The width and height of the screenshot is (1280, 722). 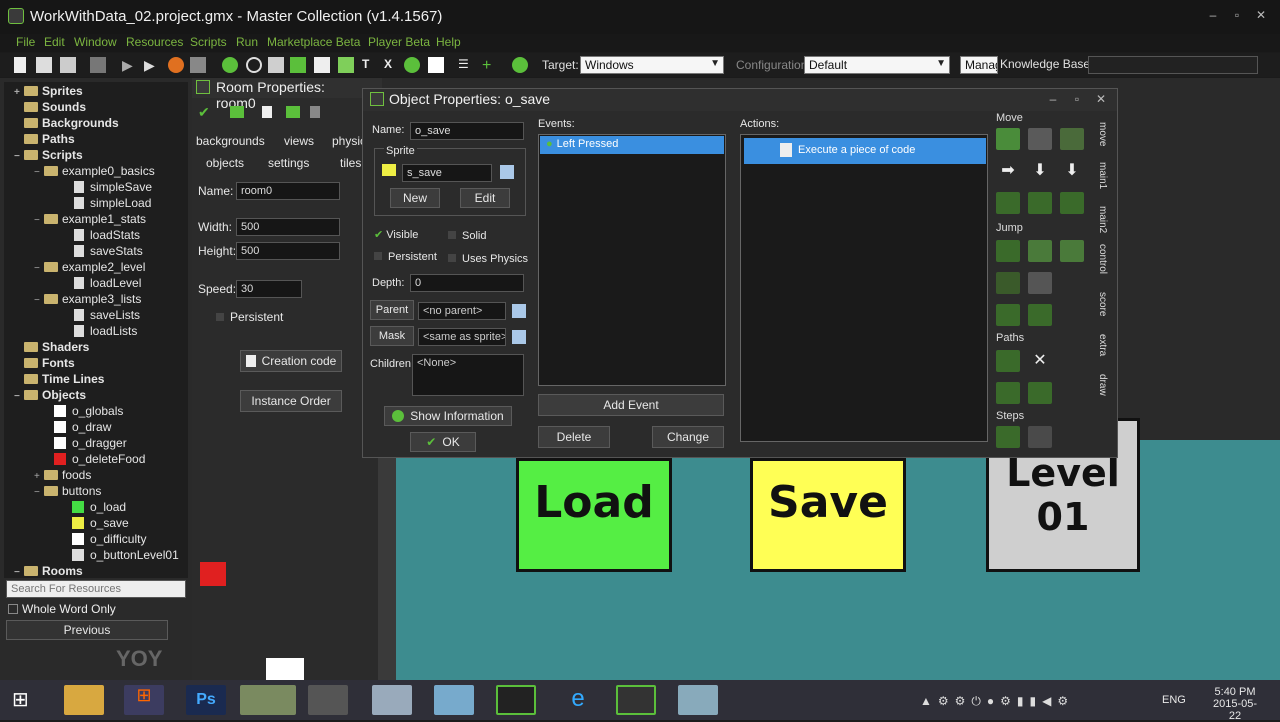 What do you see at coordinates (90, 219) in the screenshot?
I see `tree-item-example1: − example1_stats` at bounding box center [90, 219].